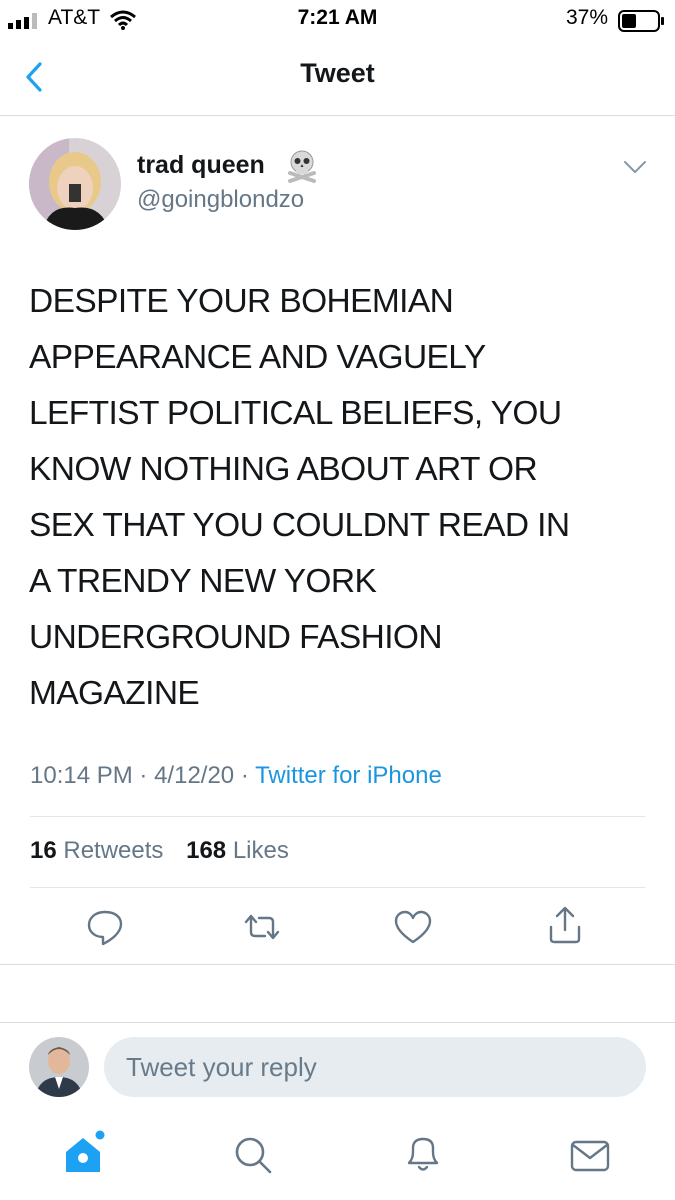 Image resolution: width=675 pixels, height=1200 pixels. Describe the element at coordinates (375, 1067) in the screenshot. I see `reply-input` at that location.